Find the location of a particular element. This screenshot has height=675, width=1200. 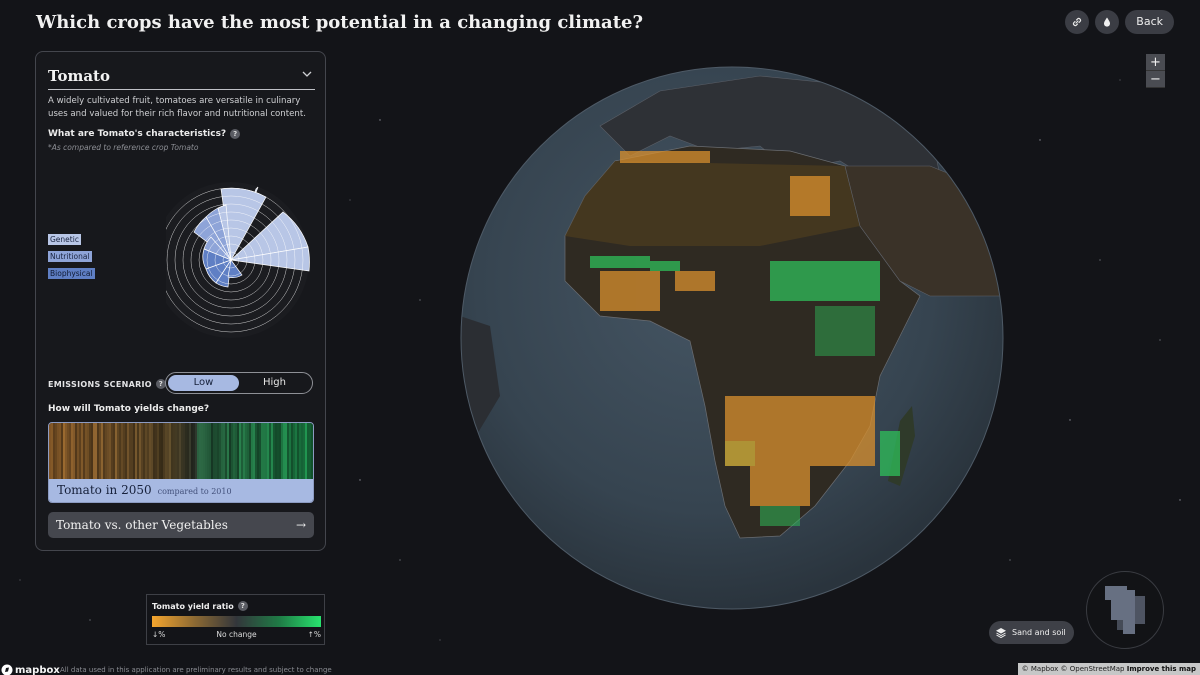

yield-change-card: Tomato in 2050 compared to 2010 is located at coordinates (181, 462).